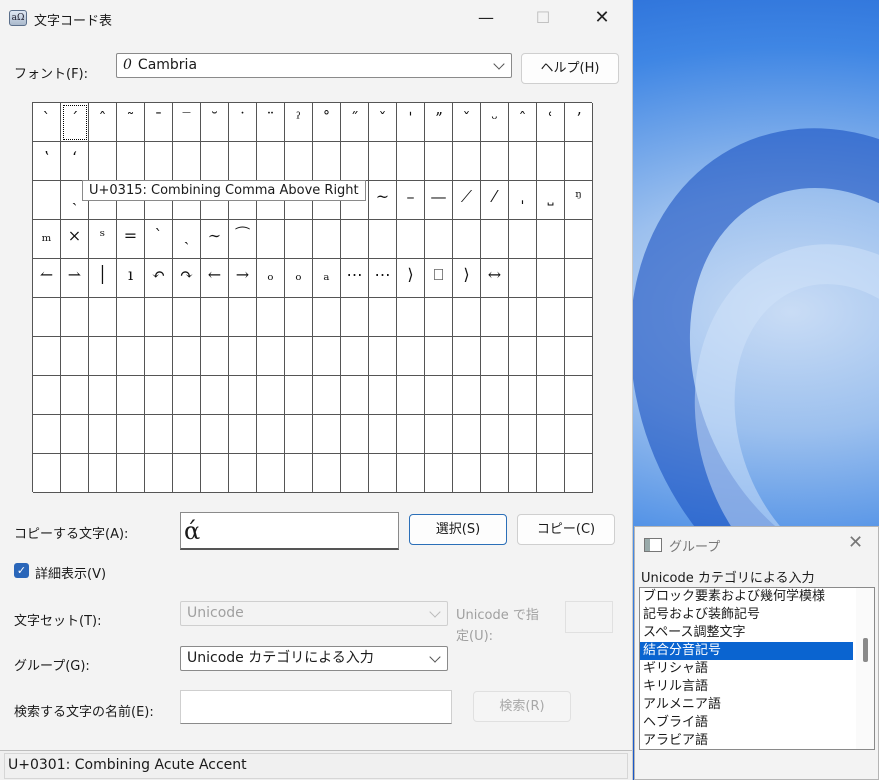 The height and width of the screenshot is (780, 879). I want to click on group-list-item: アルメニア語, so click(746, 705).